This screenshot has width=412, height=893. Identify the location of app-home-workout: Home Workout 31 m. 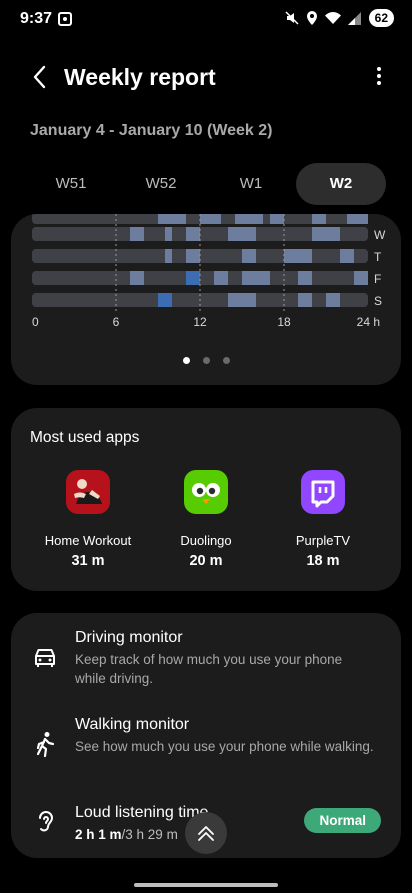
(88, 519).